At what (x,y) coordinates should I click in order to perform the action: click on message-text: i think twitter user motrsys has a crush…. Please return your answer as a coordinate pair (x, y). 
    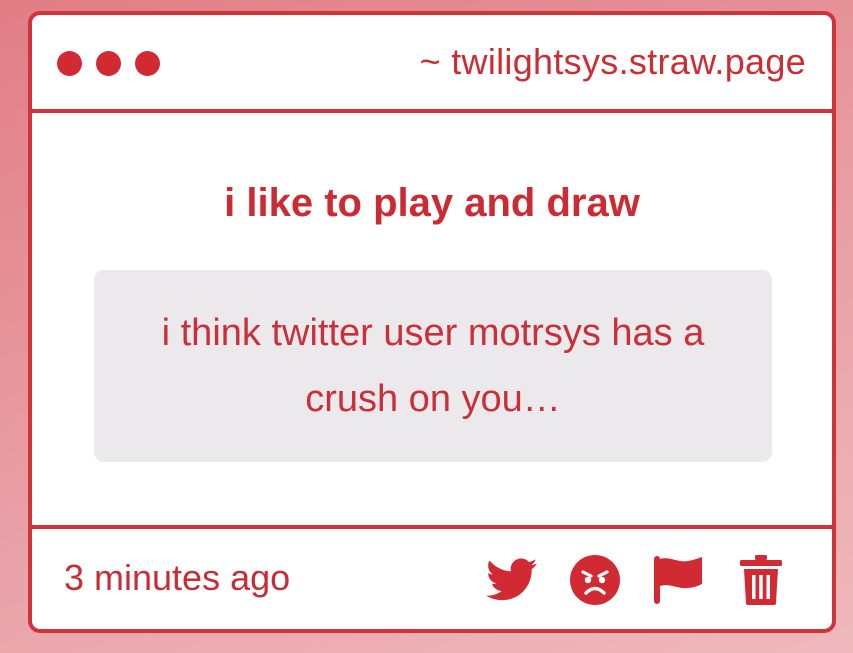
    Looking at the image, I should click on (433, 366).